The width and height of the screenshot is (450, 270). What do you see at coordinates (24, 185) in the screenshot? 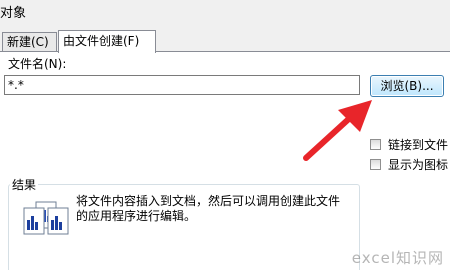
I see `result-heading: 结果` at bounding box center [24, 185].